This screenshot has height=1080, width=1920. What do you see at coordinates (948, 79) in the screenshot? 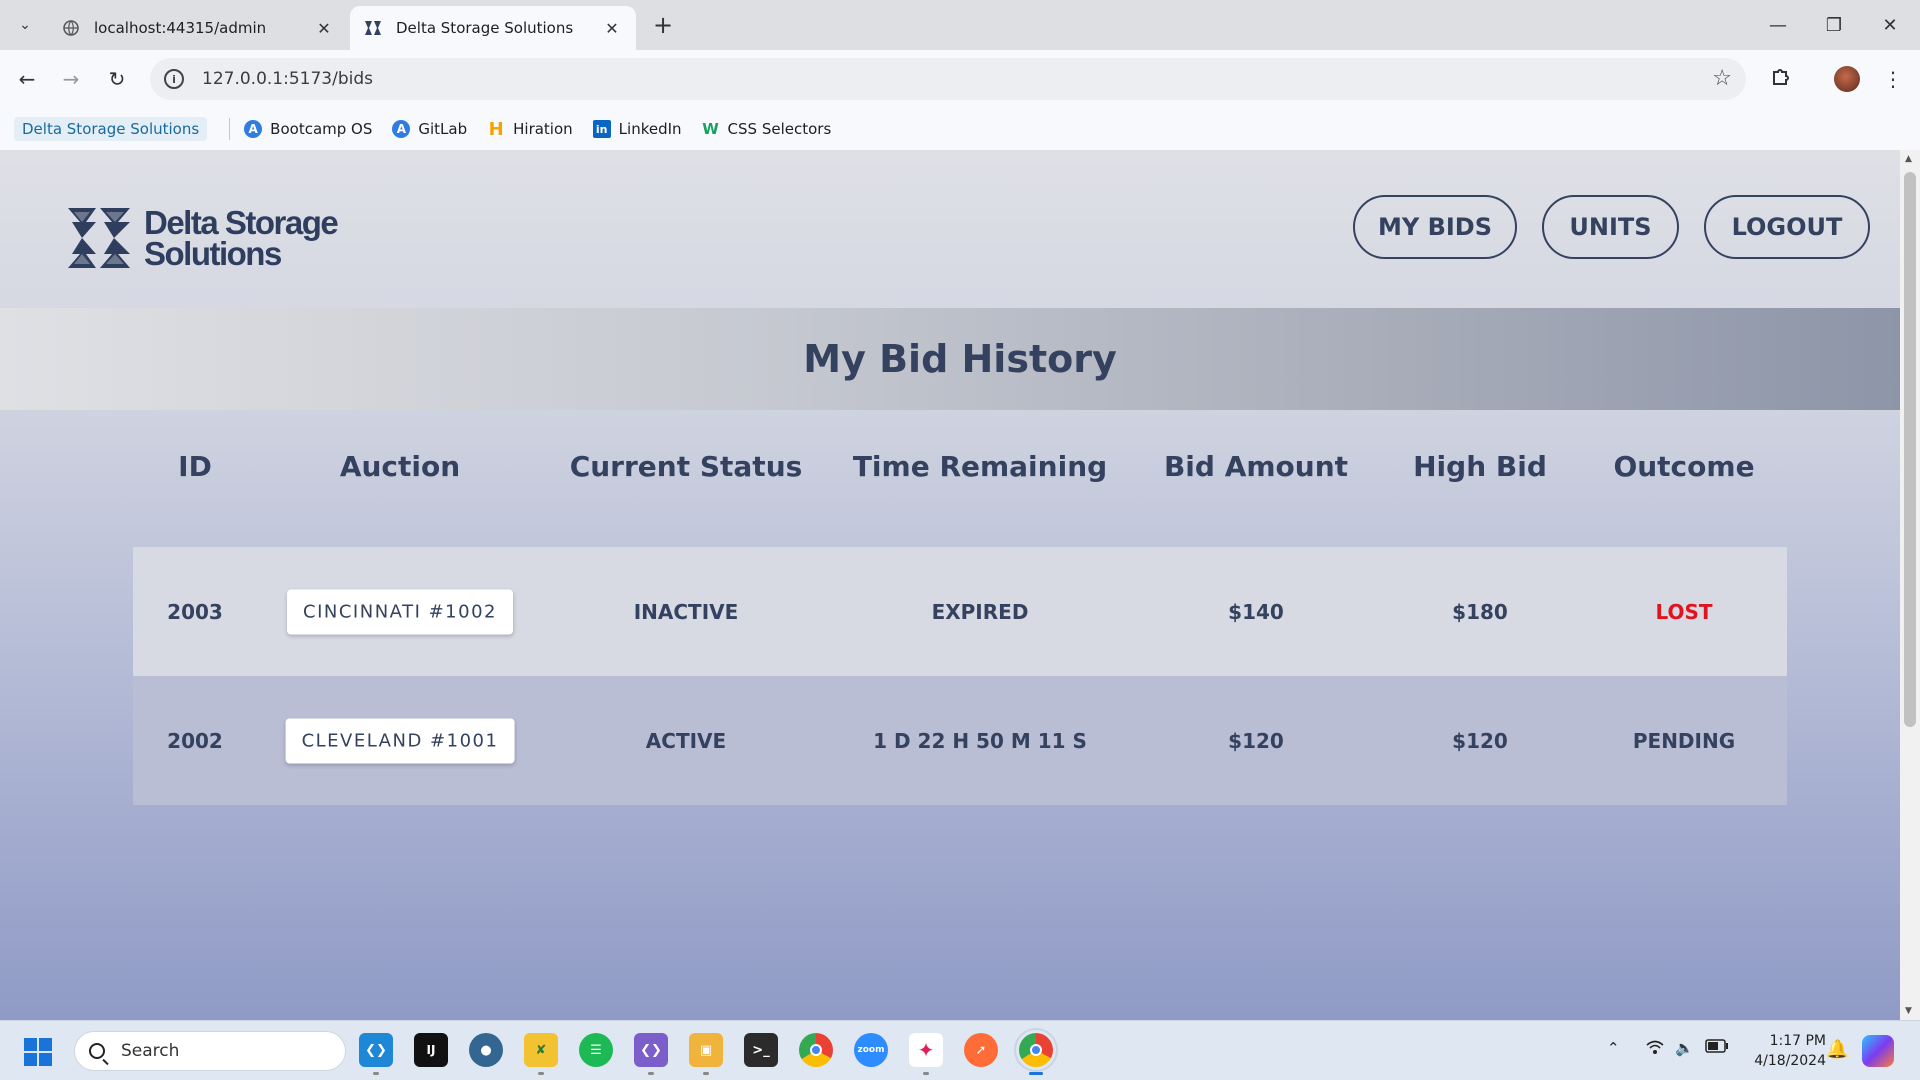
I see `address-bar: i 127.0.0.1:5173/bids ☆` at bounding box center [948, 79].